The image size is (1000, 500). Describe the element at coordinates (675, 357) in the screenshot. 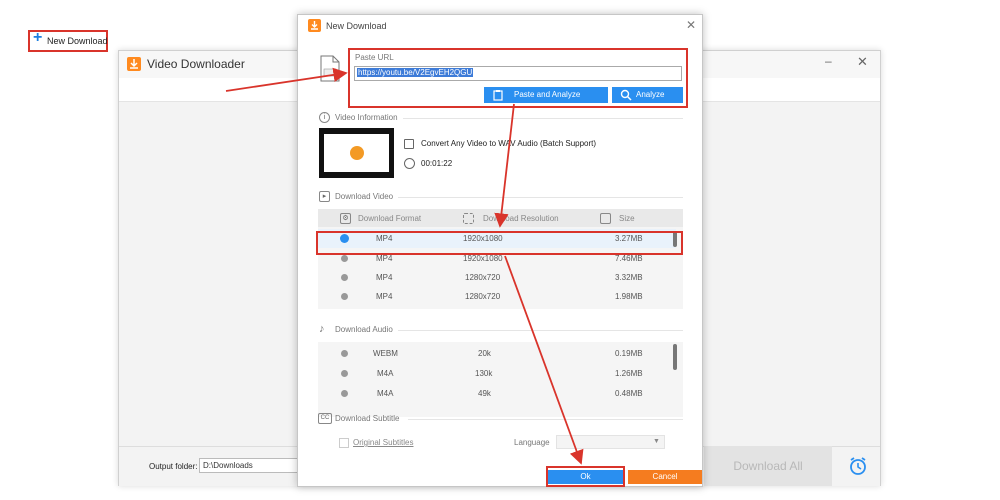

I see `audio-scrollbar` at that location.